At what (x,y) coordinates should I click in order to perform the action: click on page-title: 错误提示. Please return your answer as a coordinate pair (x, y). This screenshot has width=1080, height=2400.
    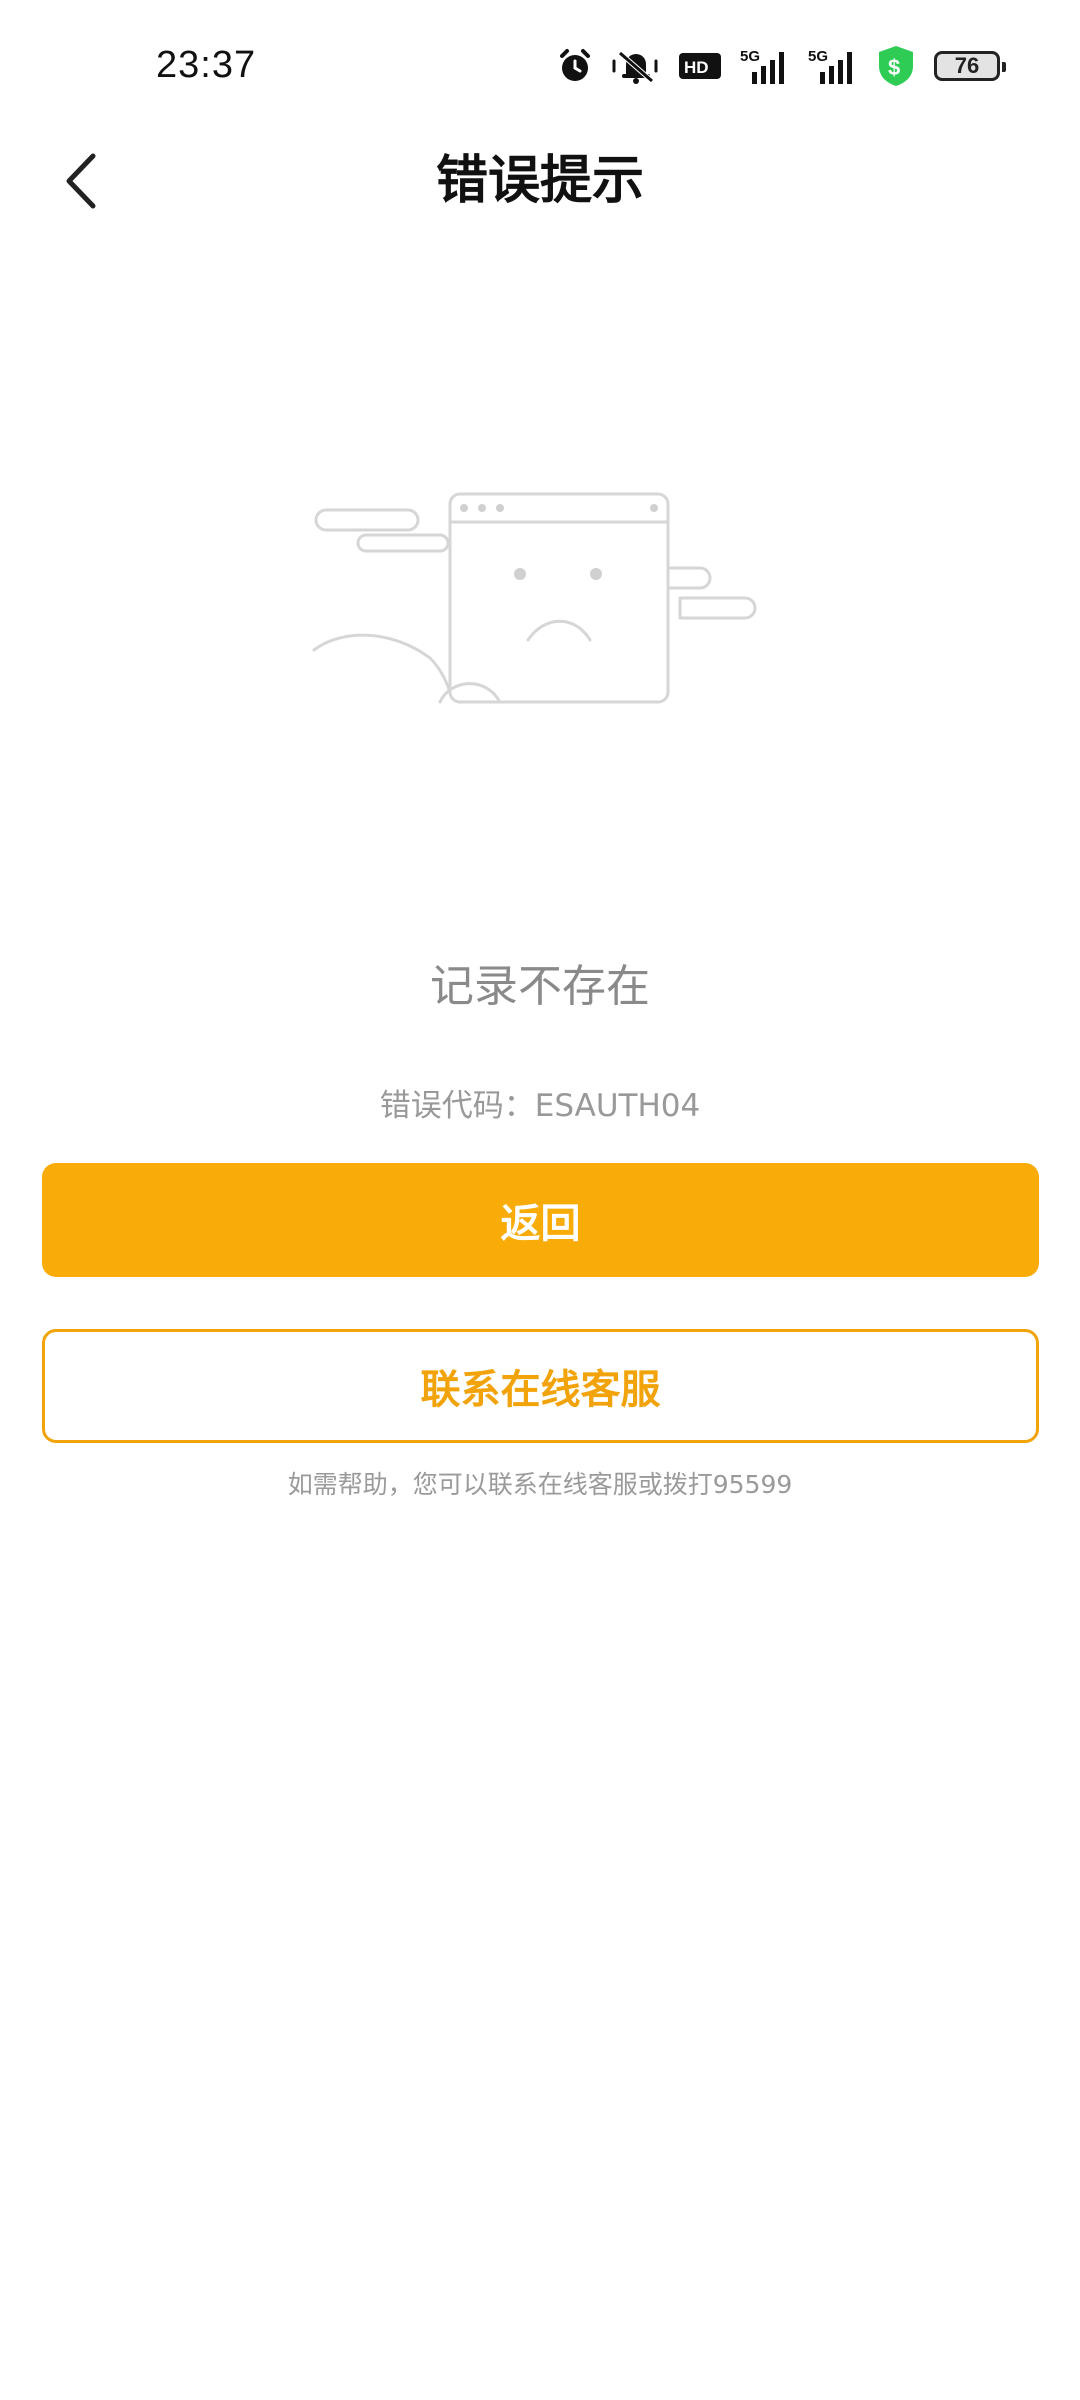
    Looking at the image, I should click on (539, 181).